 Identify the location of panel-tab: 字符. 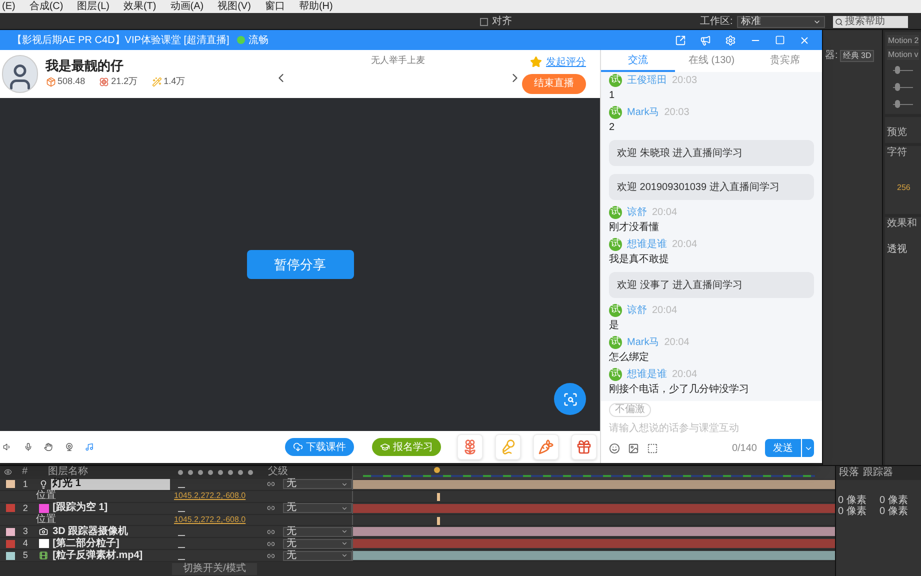
(903, 153).